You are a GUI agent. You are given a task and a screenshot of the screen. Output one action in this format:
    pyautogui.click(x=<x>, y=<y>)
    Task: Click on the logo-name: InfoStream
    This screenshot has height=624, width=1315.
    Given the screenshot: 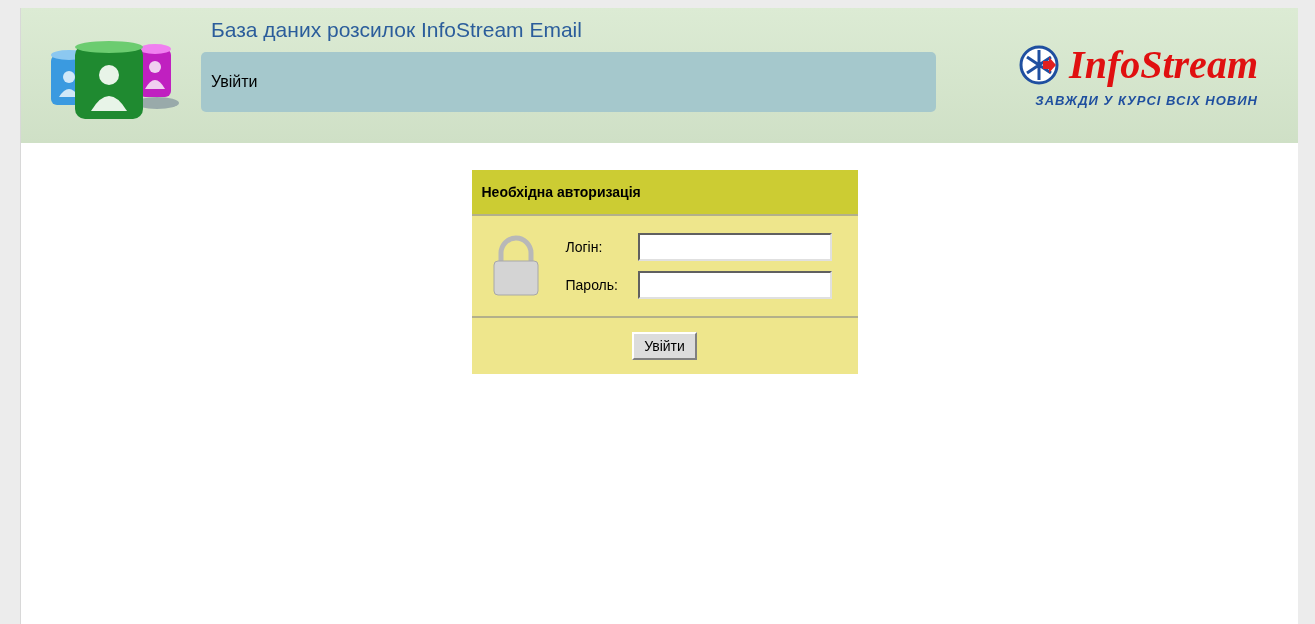 What is the action you would take?
    pyautogui.click(x=1163, y=65)
    